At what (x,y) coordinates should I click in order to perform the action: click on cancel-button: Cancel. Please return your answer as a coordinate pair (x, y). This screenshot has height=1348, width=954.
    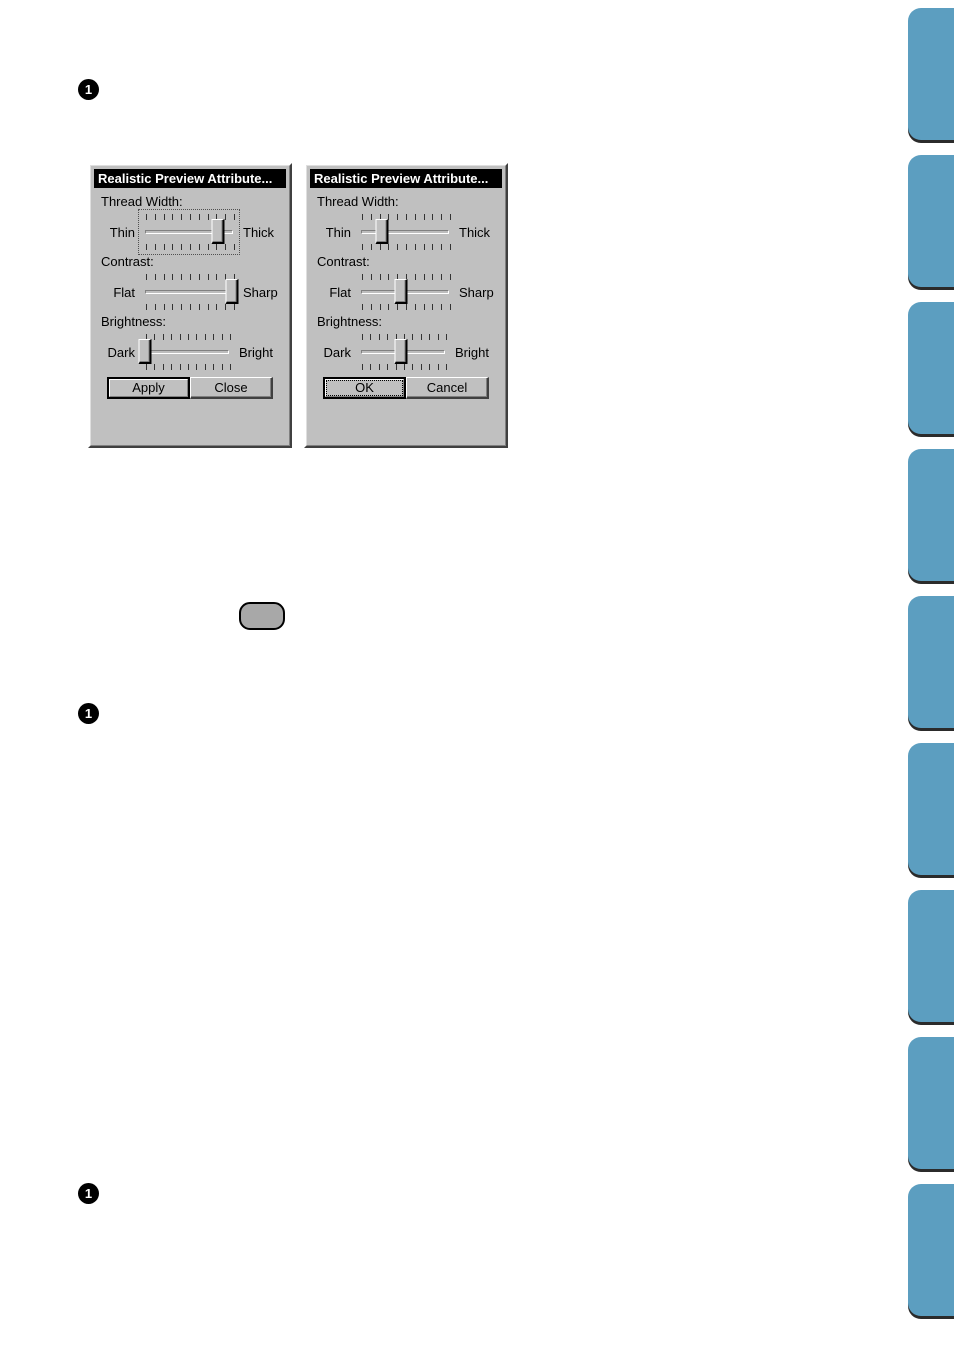
    Looking at the image, I should click on (447, 388).